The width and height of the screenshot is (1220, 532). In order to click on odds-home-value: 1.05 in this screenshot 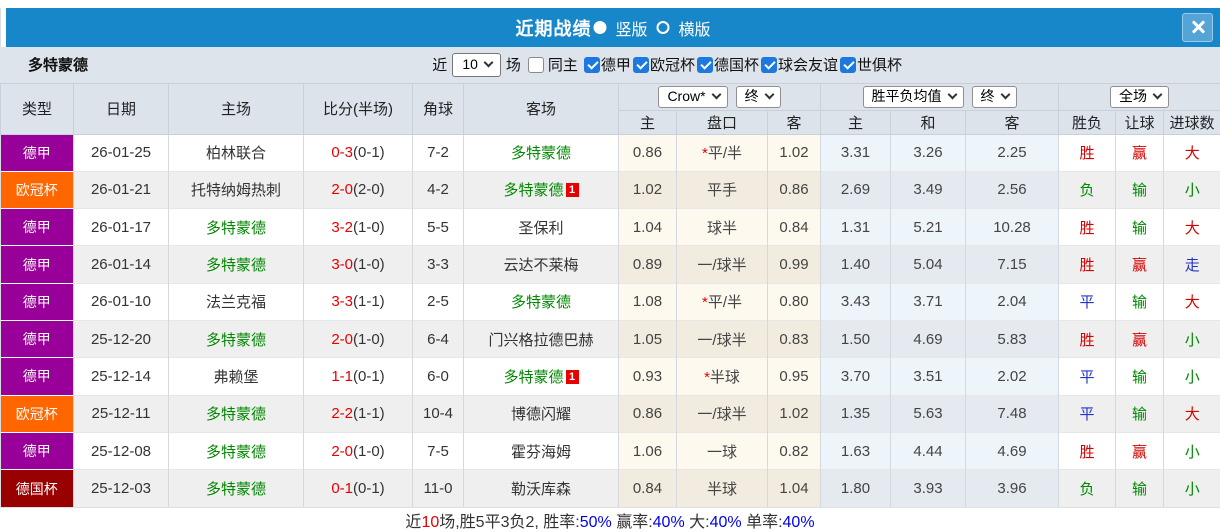, I will do `click(647, 339)`.